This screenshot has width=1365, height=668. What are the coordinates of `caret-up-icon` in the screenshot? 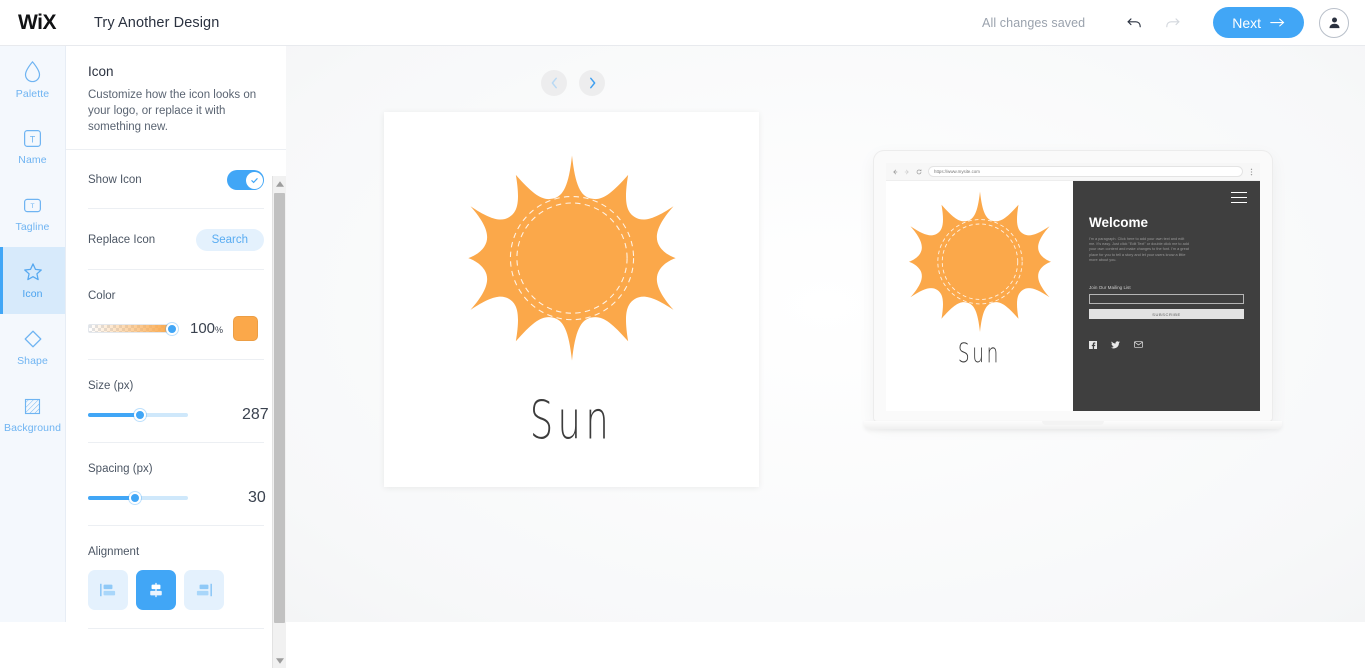 It's located at (279, 183).